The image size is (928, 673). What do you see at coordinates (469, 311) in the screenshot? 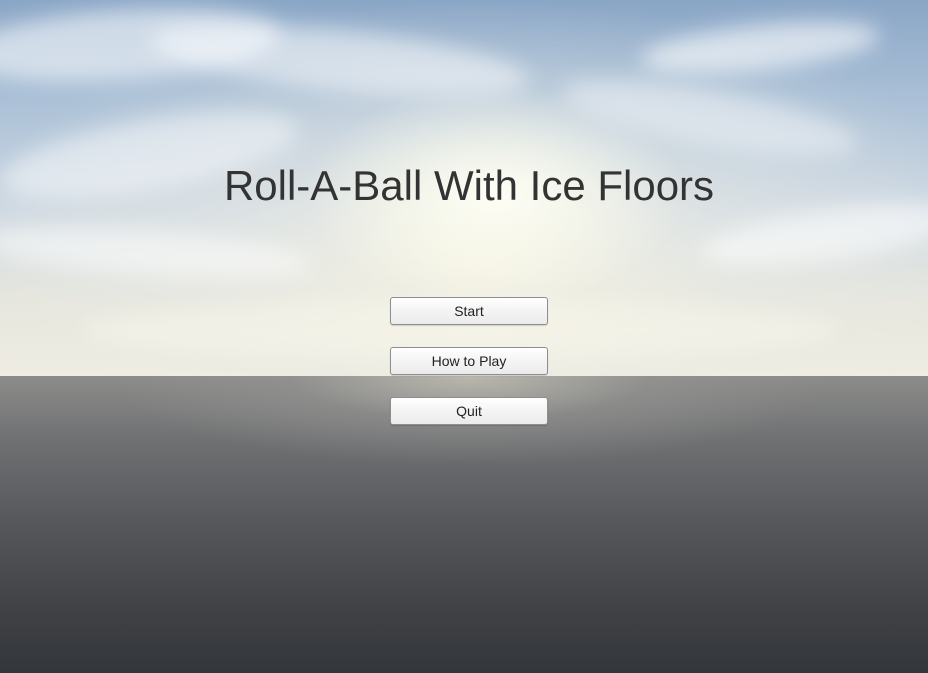
I see `start-button: Start` at bounding box center [469, 311].